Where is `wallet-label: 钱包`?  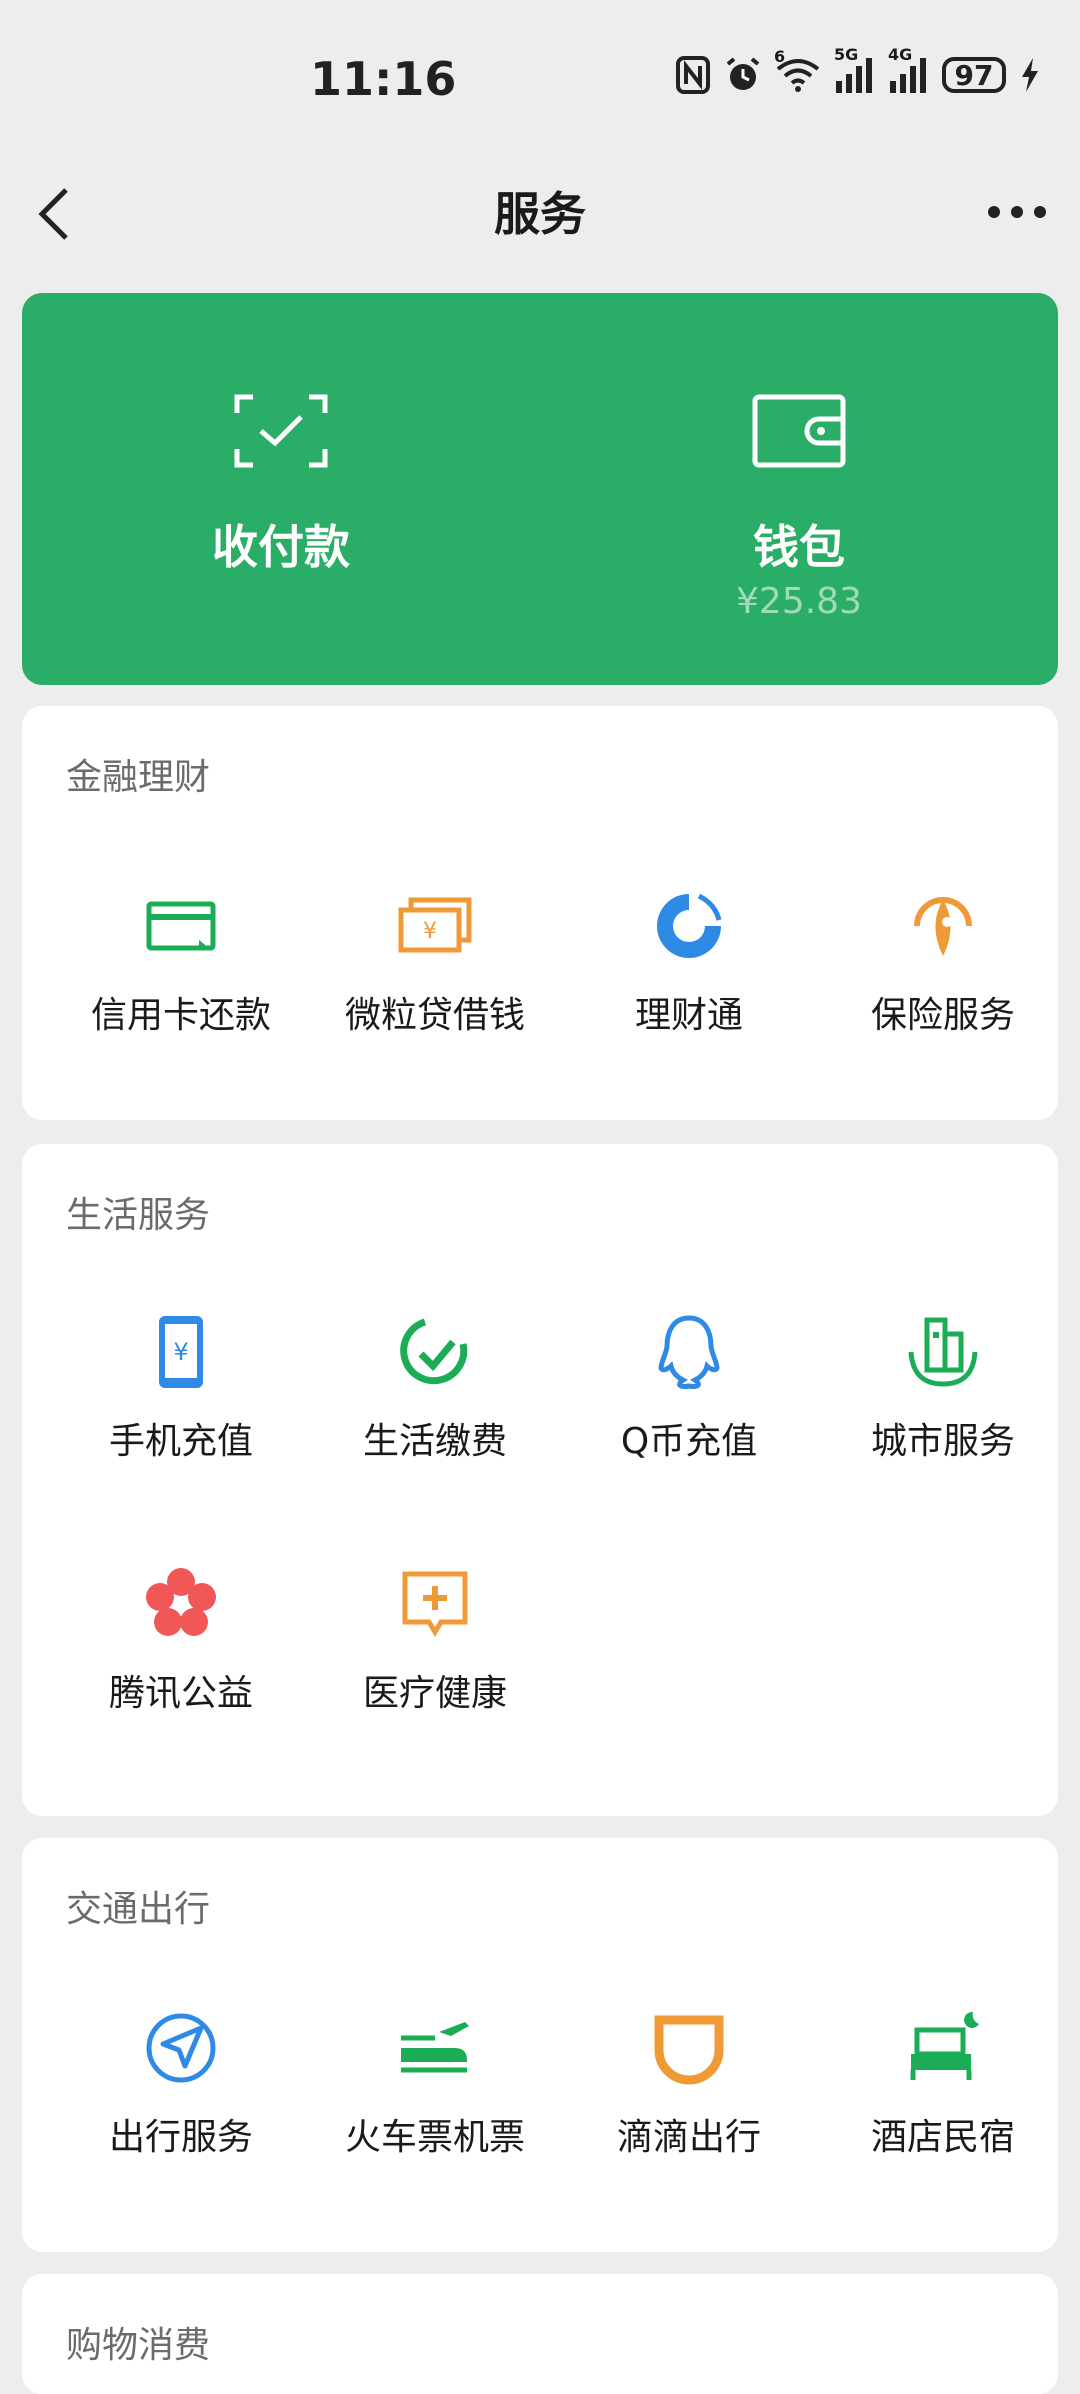
wallet-label: 钱包 is located at coordinates (799, 547).